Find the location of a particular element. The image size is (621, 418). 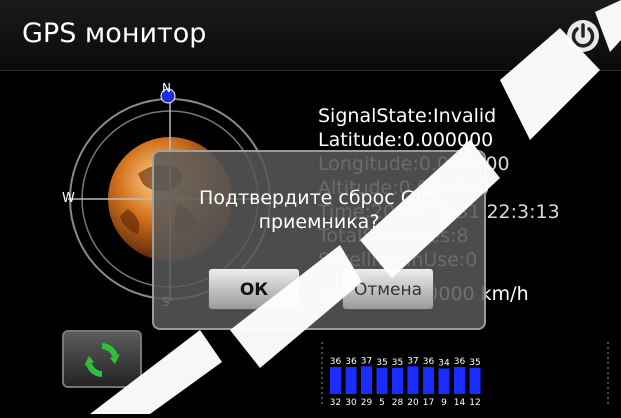

refresh-button is located at coordinates (102, 359).